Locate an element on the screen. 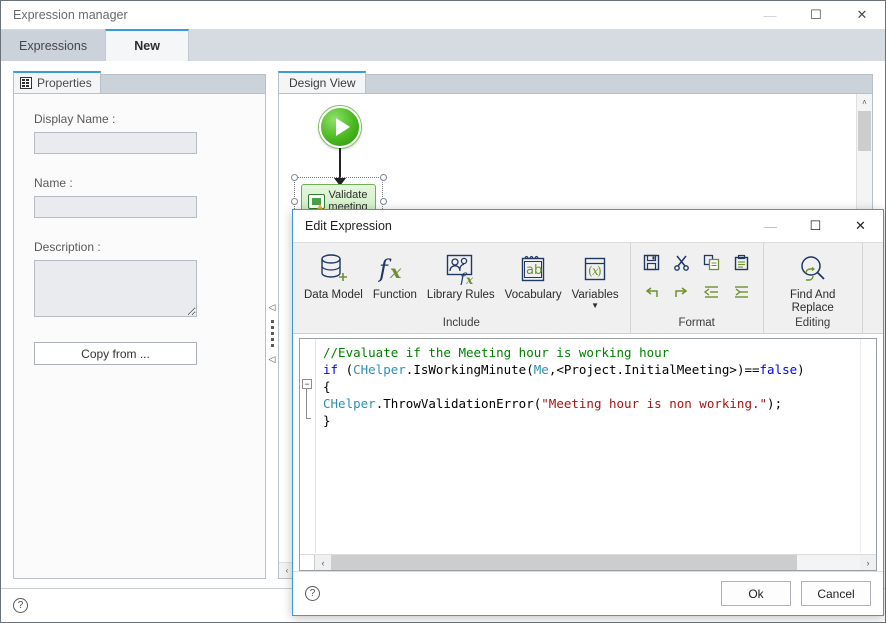 The height and width of the screenshot is (623, 886). design-view-tab-row: Design View is located at coordinates (575, 82).